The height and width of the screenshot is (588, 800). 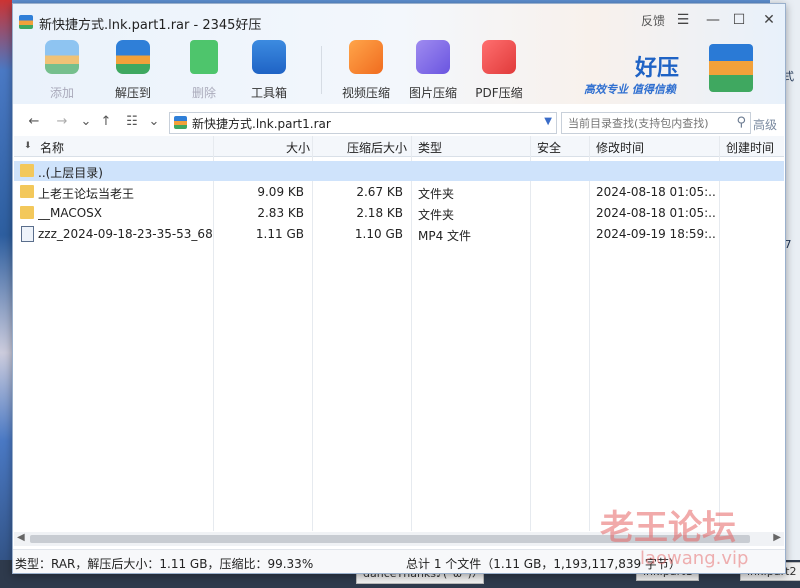 What do you see at coordinates (279, 234) in the screenshot?
I see `file-size: 1.11 GB` at bounding box center [279, 234].